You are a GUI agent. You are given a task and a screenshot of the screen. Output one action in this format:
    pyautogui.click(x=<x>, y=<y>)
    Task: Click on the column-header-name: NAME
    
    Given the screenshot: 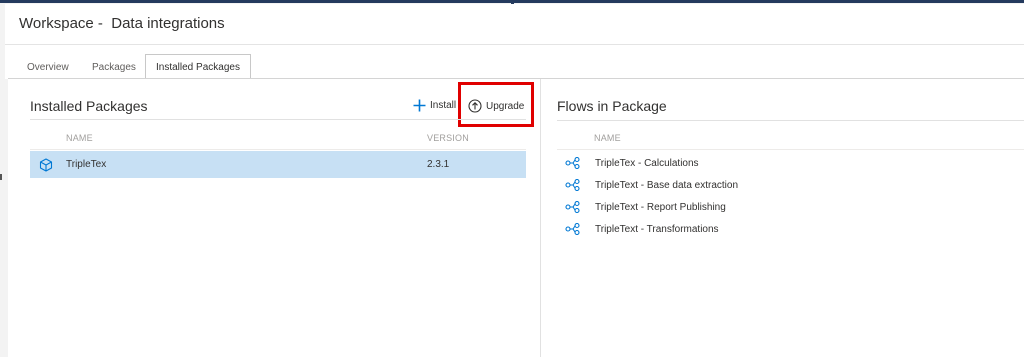 What is the action you would take?
    pyautogui.click(x=79, y=138)
    